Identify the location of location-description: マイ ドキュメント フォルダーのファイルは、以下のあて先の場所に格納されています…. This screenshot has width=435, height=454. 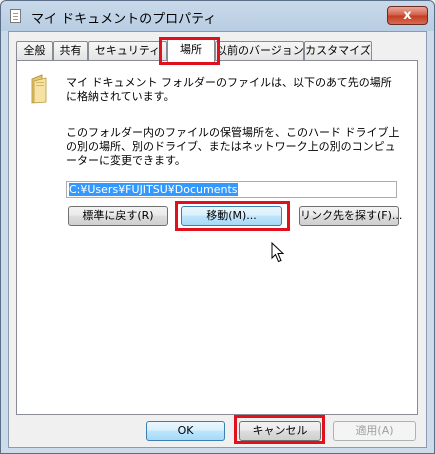
(229, 89).